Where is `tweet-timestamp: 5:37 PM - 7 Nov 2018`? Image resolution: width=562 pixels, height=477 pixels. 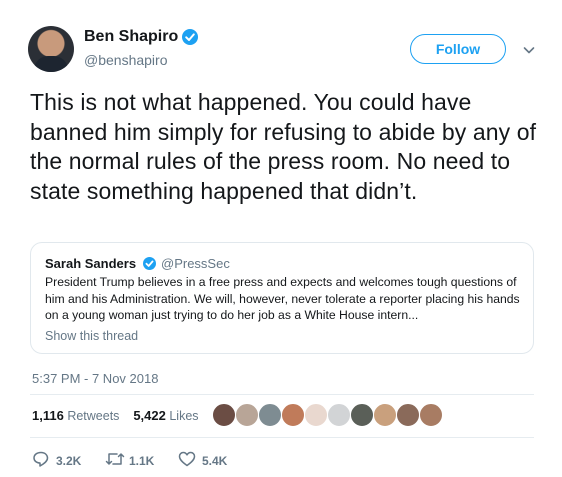
tweet-timestamp: 5:37 PM - 7 Nov 2018 is located at coordinates (95, 378).